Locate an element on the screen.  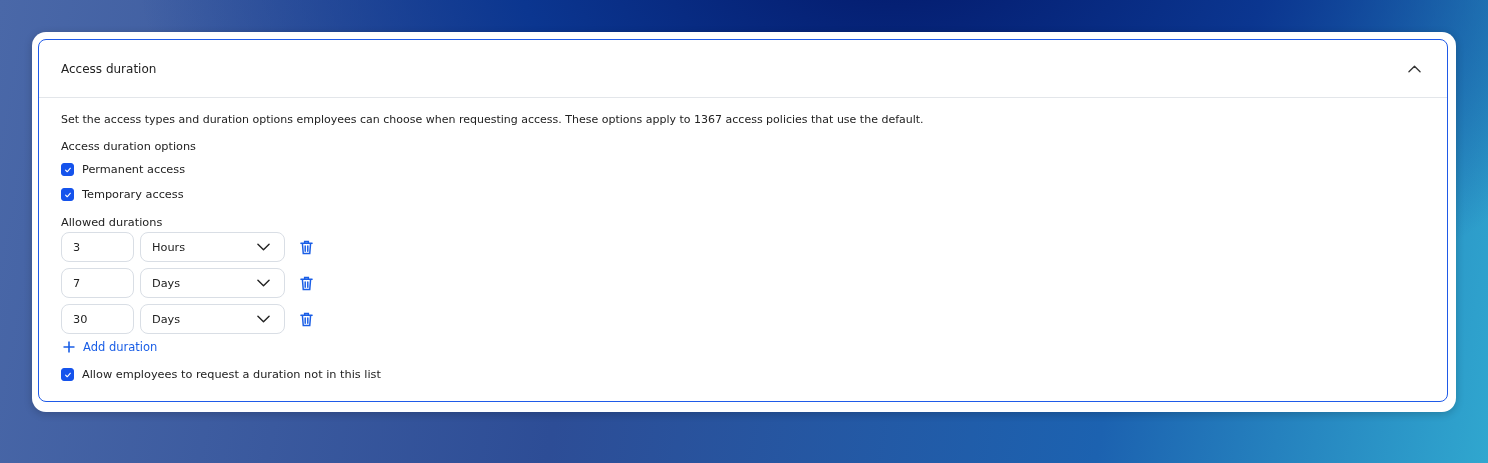
checkbox-label: Allow employees to request a duration not in this list is located at coordinates (231, 374).